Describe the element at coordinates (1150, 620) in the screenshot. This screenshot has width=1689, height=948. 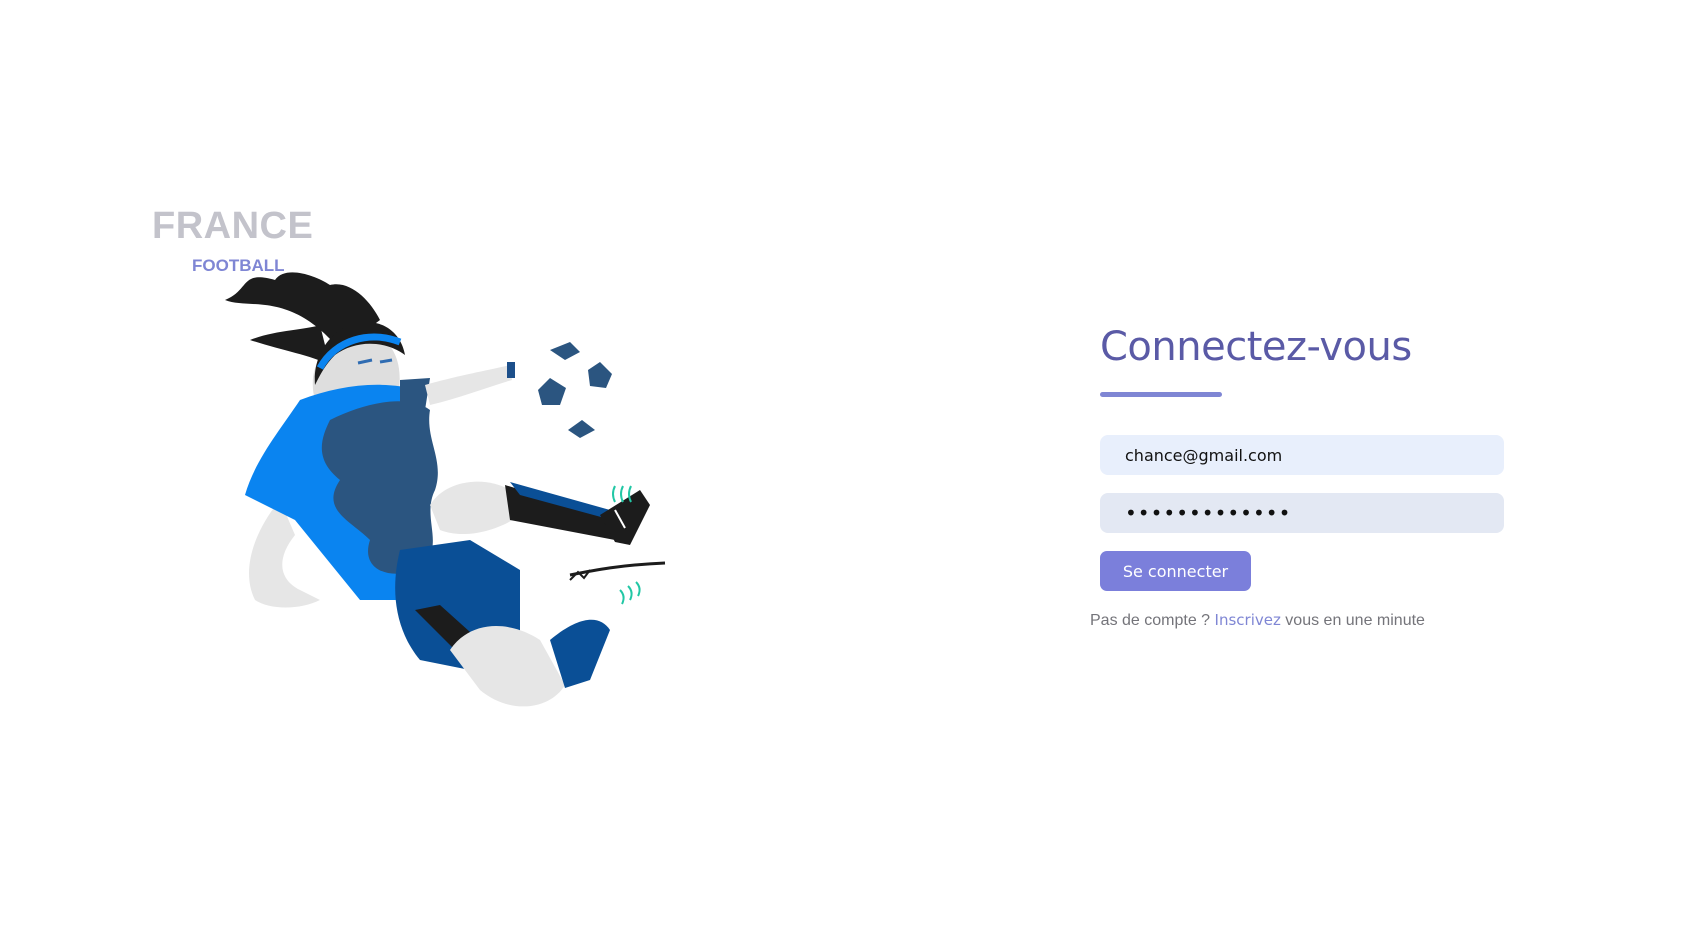
I see `signup-prefix: Pas de compte ?` at that location.